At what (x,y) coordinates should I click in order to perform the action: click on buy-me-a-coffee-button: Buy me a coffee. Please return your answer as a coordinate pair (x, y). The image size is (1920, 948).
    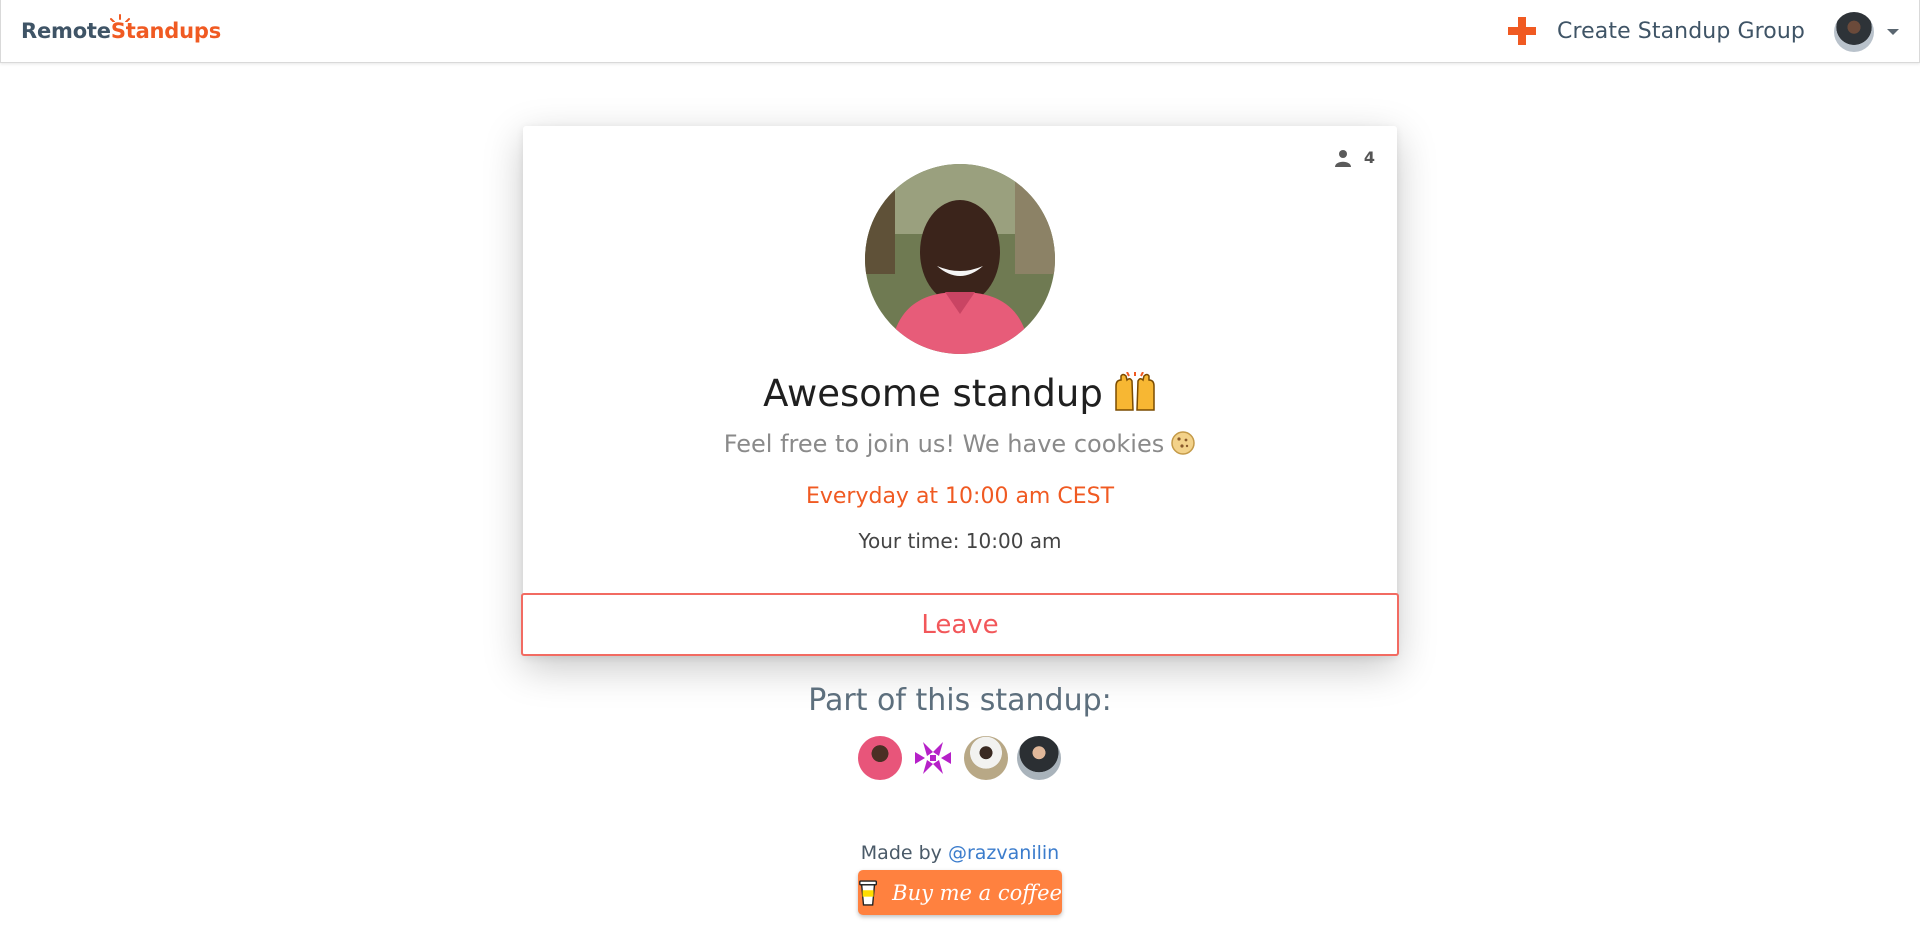
    Looking at the image, I should click on (960, 892).